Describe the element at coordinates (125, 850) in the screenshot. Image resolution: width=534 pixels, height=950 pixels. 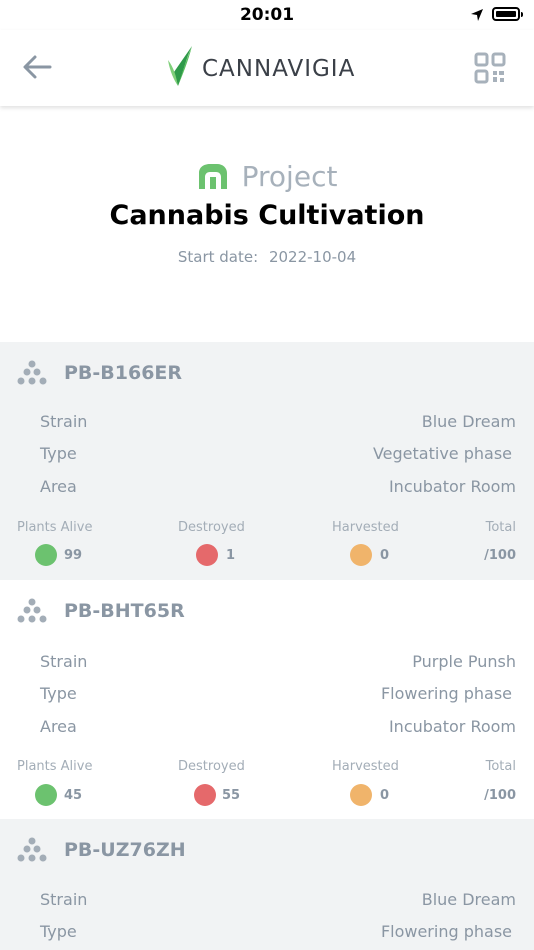
I see `batch-id: PB-UZ76ZH` at that location.